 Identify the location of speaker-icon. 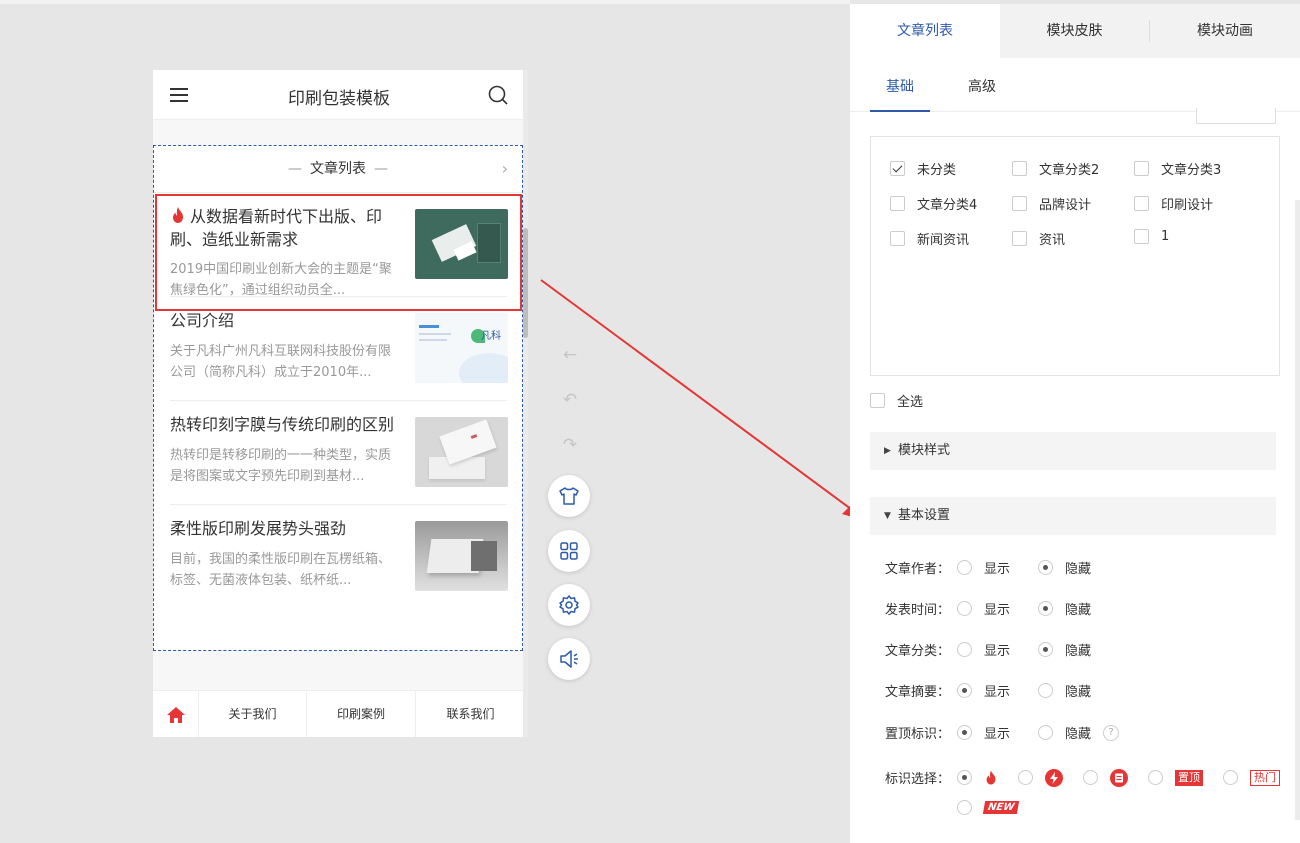
(569, 659).